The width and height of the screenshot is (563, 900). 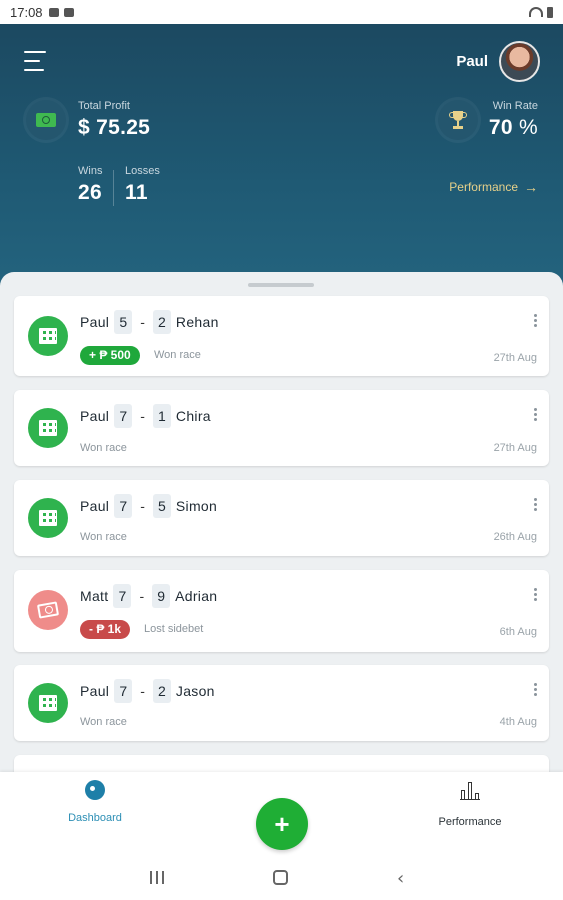 What do you see at coordinates (48, 610) in the screenshot?
I see `cash-icon` at bounding box center [48, 610].